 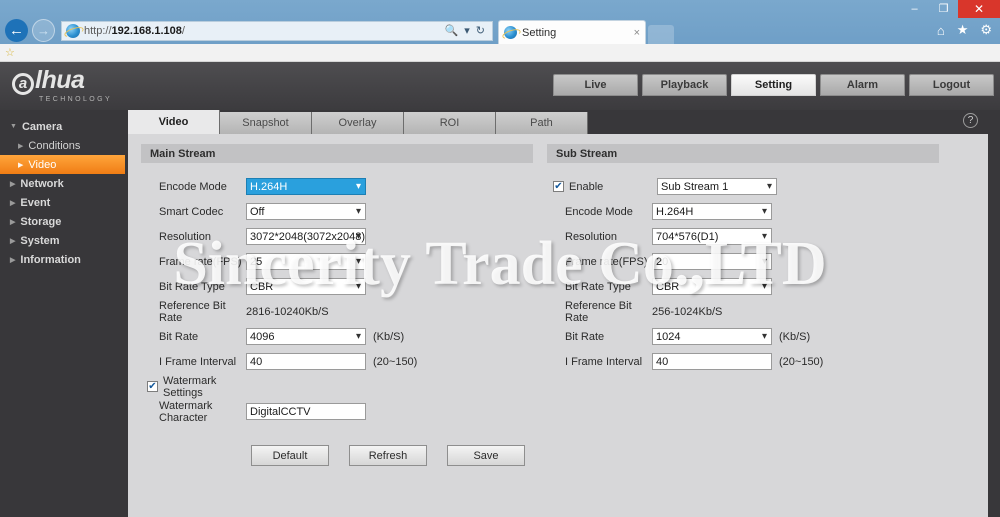 What do you see at coordinates (539, 32) in the screenshot?
I see `tab-label: Setting` at bounding box center [539, 32].